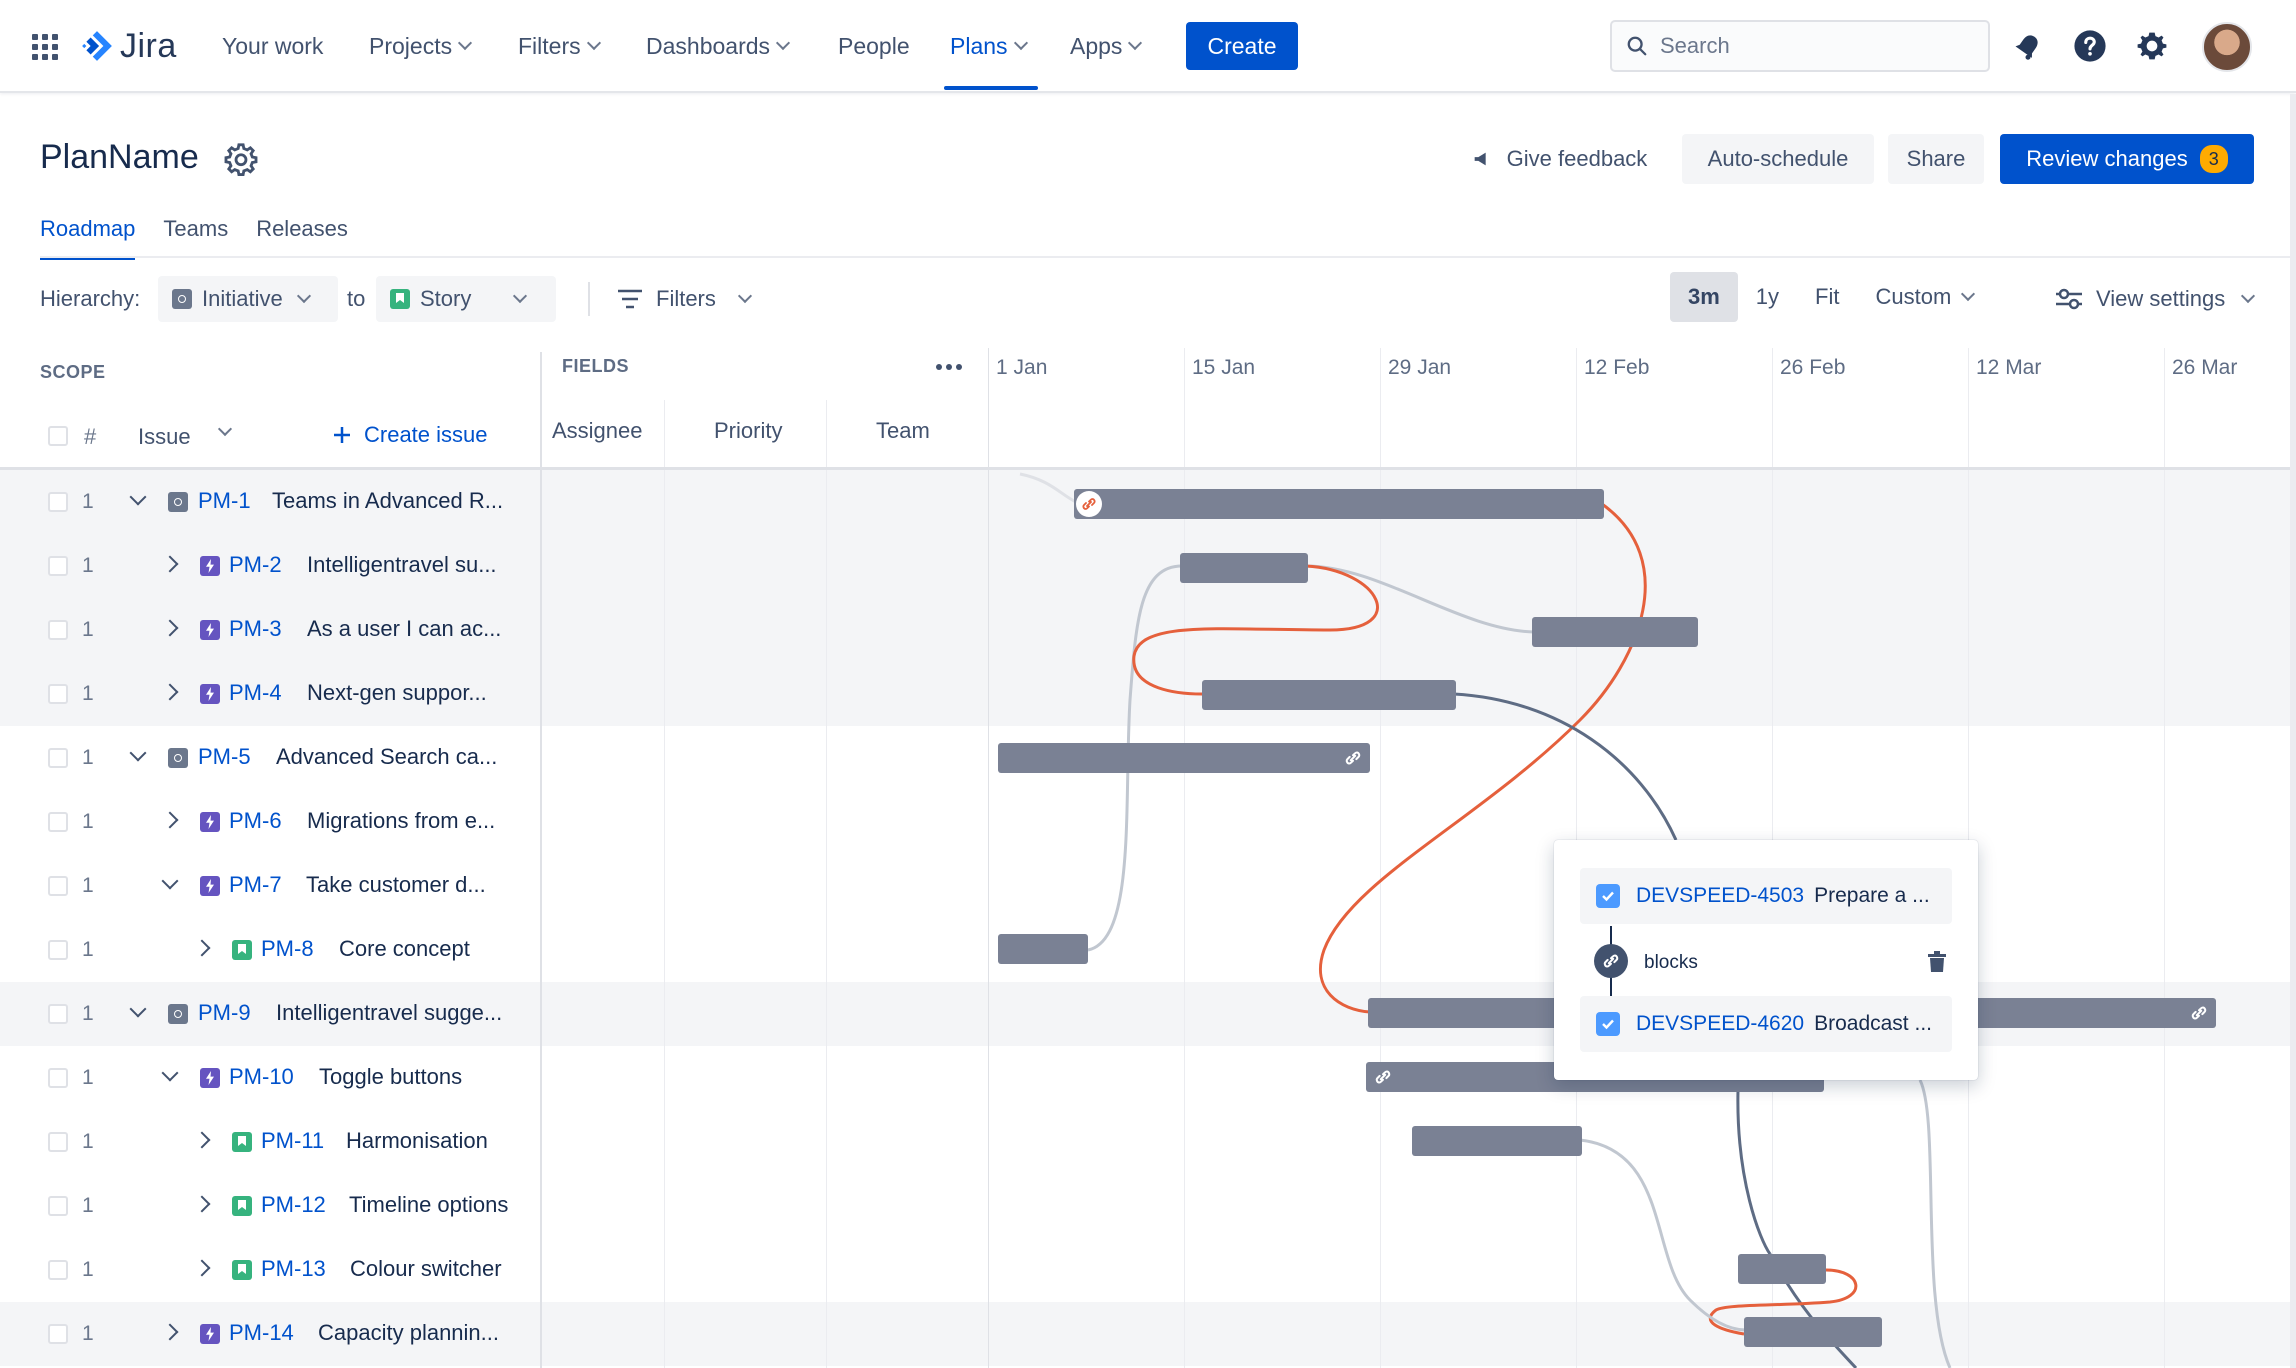 The height and width of the screenshot is (1368, 2296). Describe the element at coordinates (597, 431) in the screenshot. I see `column-assignee: Assignee` at that location.